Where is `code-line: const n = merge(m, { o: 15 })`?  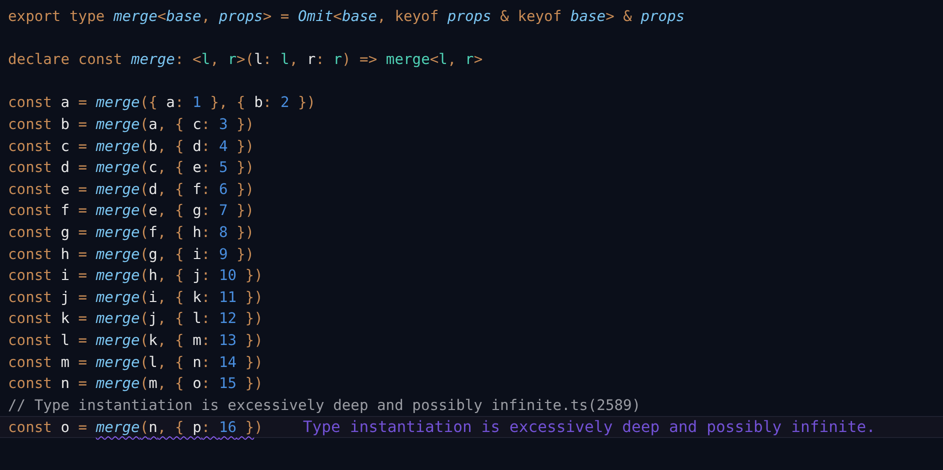 code-line: const n = merge(m, { o: 15 }) is located at coordinates (135, 384).